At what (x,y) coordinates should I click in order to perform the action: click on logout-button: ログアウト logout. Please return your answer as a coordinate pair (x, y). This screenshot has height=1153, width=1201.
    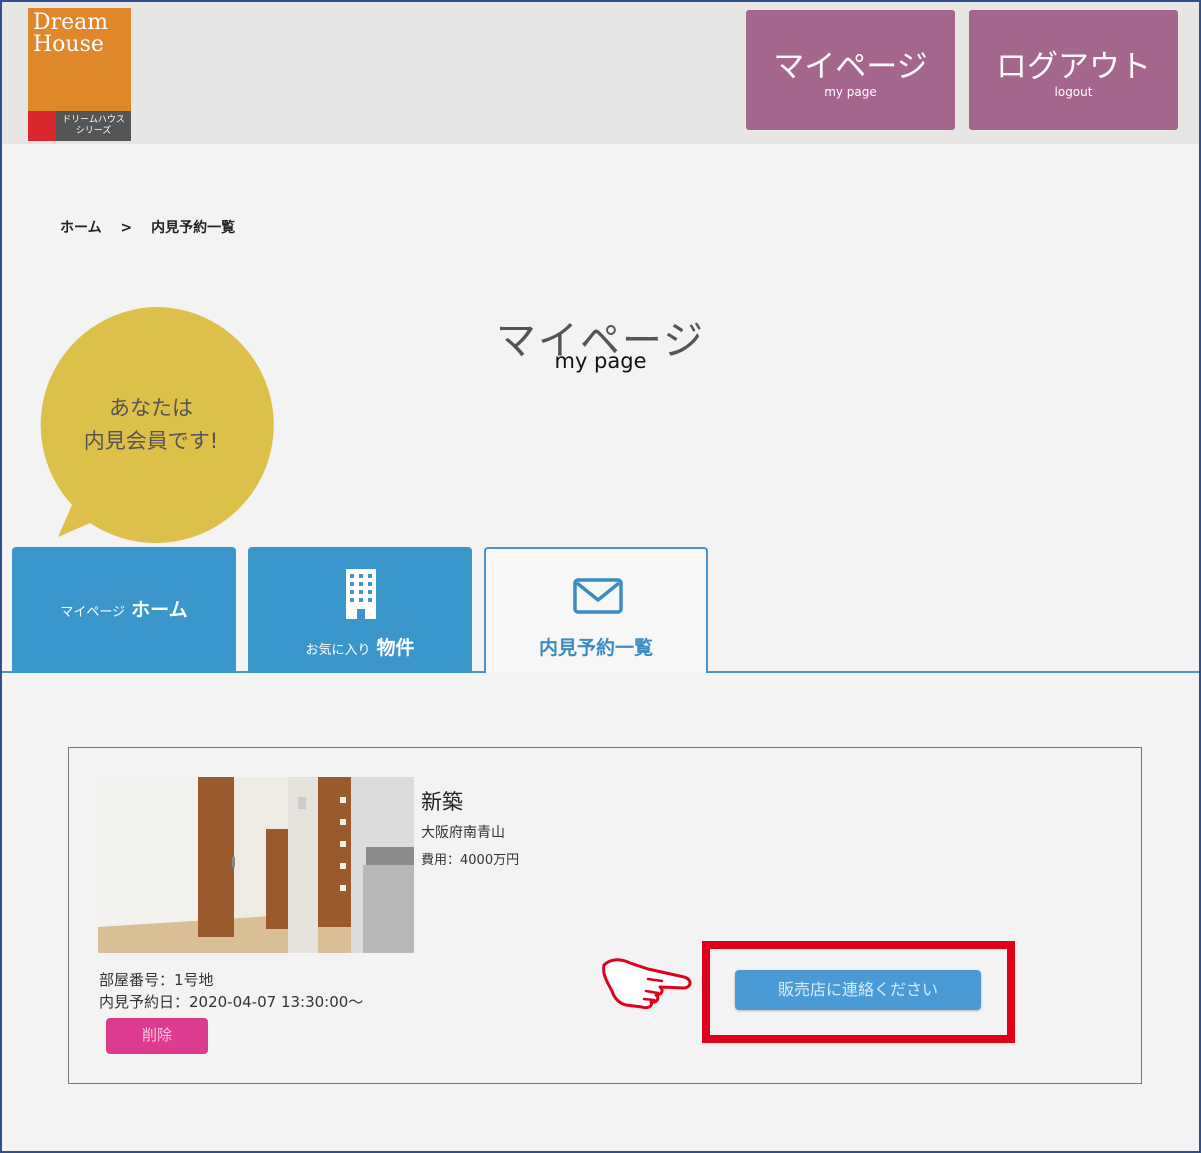
    Looking at the image, I should click on (1073, 70).